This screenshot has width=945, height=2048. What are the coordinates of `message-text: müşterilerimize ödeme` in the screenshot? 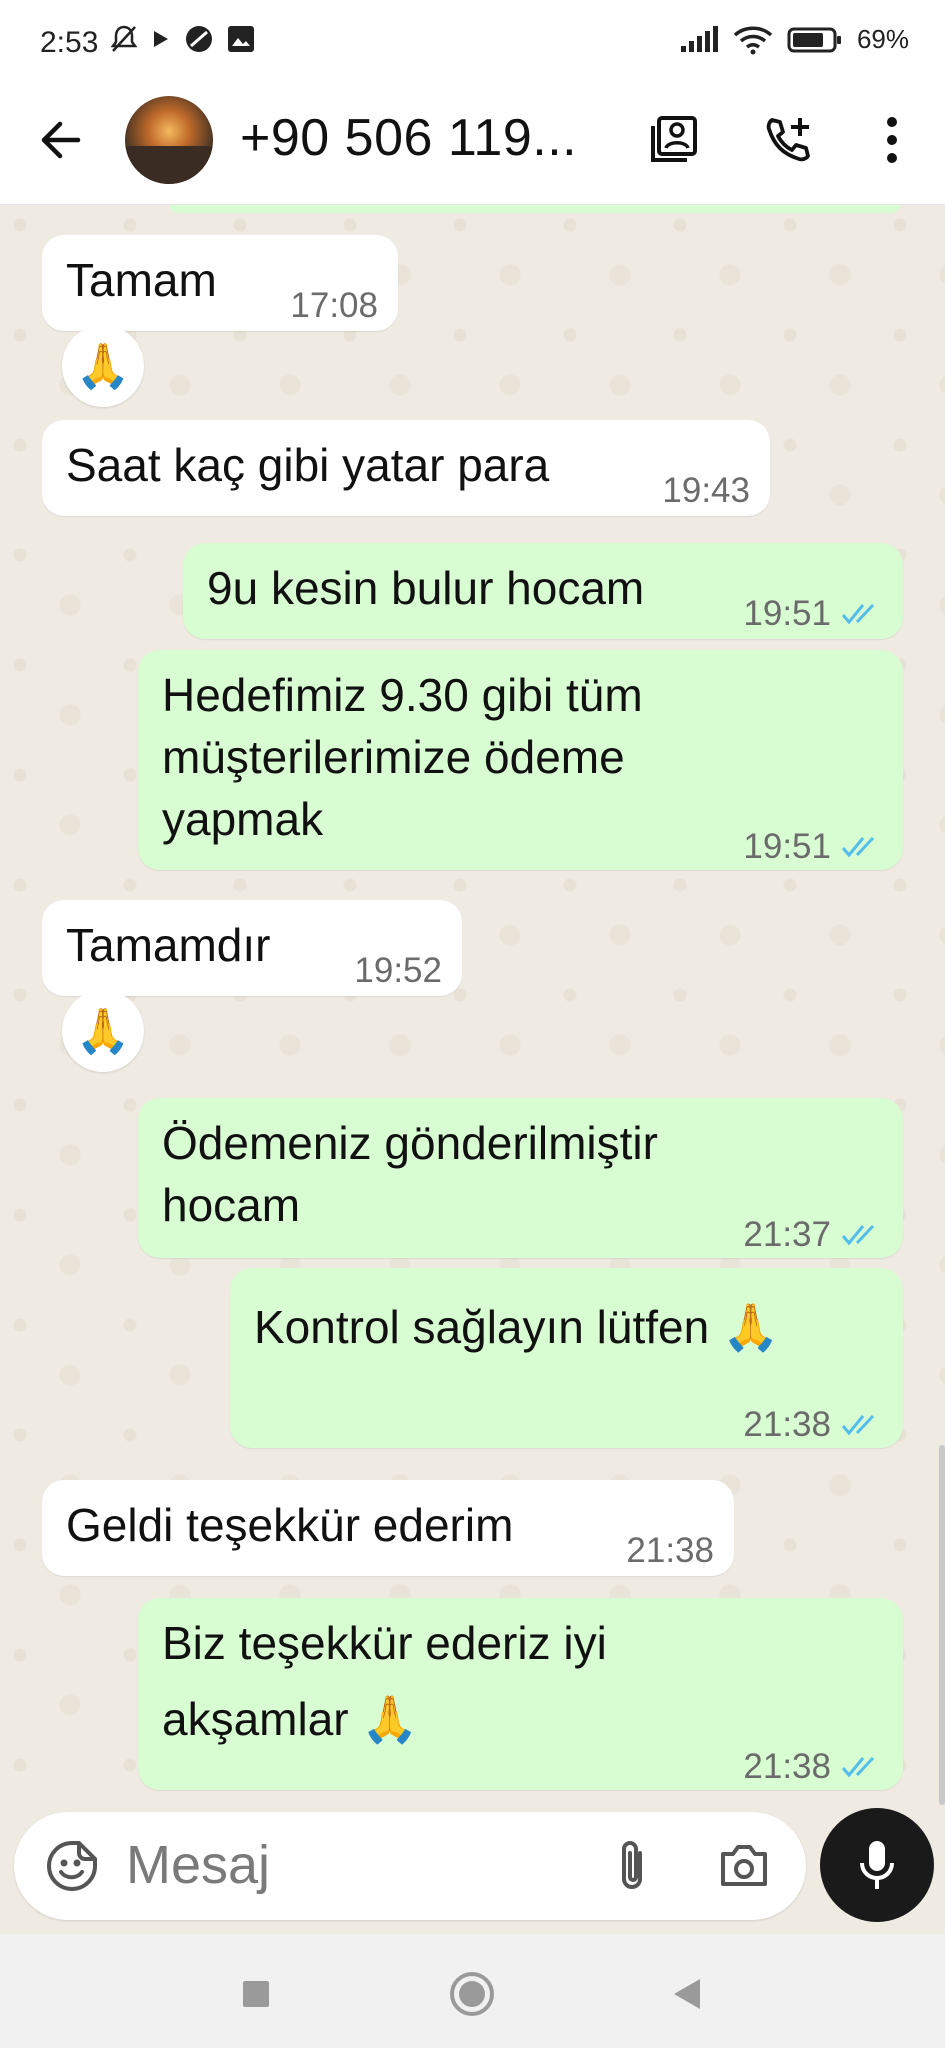 It's located at (393, 757).